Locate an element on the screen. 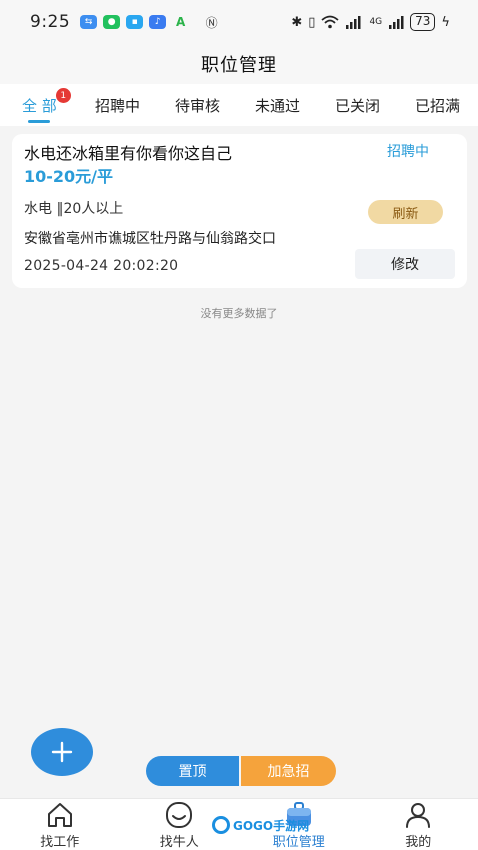 The height and width of the screenshot is (850, 478). signal-icon is located at coordinates (353, 22).